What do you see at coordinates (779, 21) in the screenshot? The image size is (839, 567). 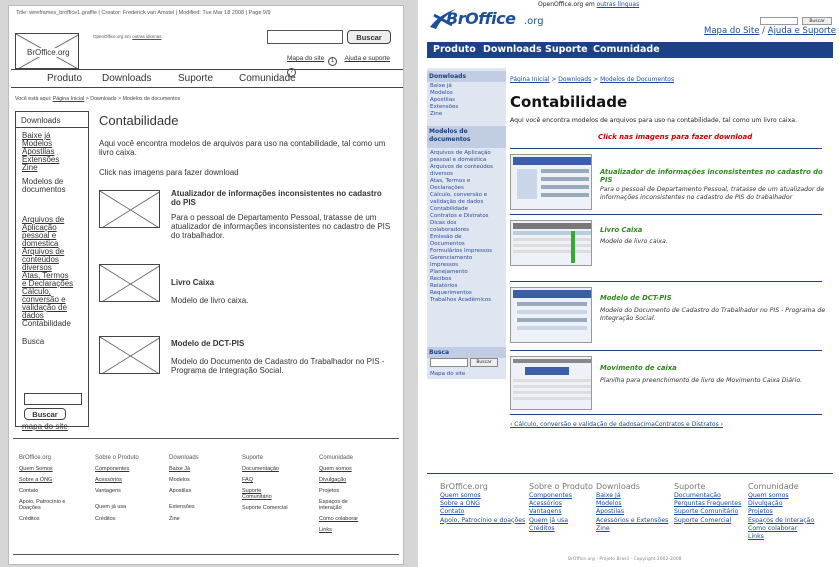 I see `site-search-input` at bounding box center [779, 21].